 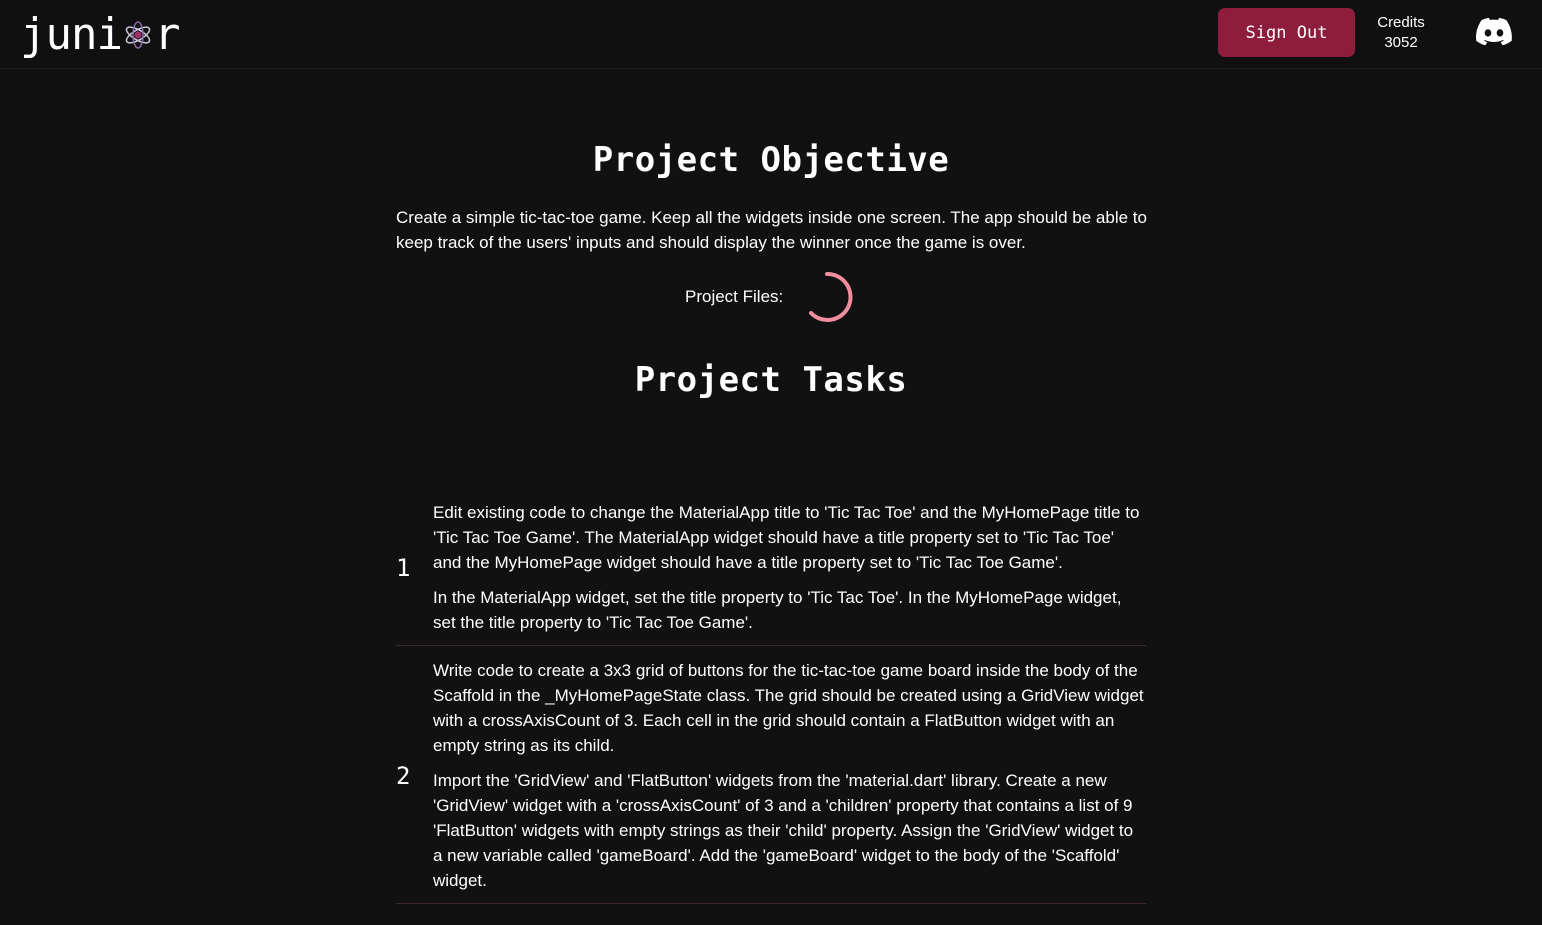 I want to click on project-objective-heading: Project Objective, so click(x=771, y=160).